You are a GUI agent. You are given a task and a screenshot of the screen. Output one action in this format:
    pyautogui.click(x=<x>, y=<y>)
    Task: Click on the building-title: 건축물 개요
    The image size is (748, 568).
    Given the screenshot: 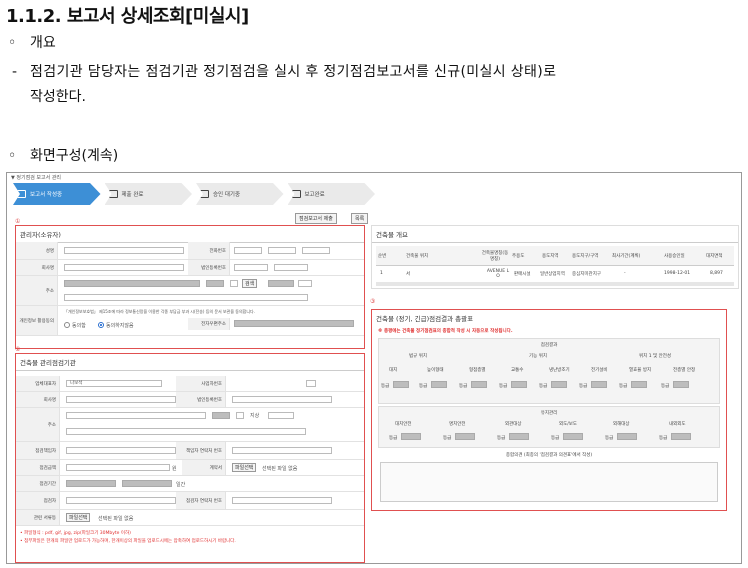 What is the action you would take?
    pyautogui.click(x=555, y=234)
    